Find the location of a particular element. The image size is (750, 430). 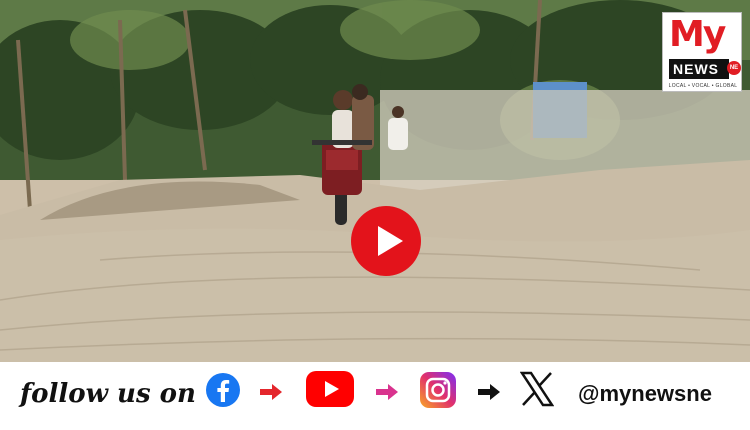

logo-my-text: My is located at coordinates (697, 34).